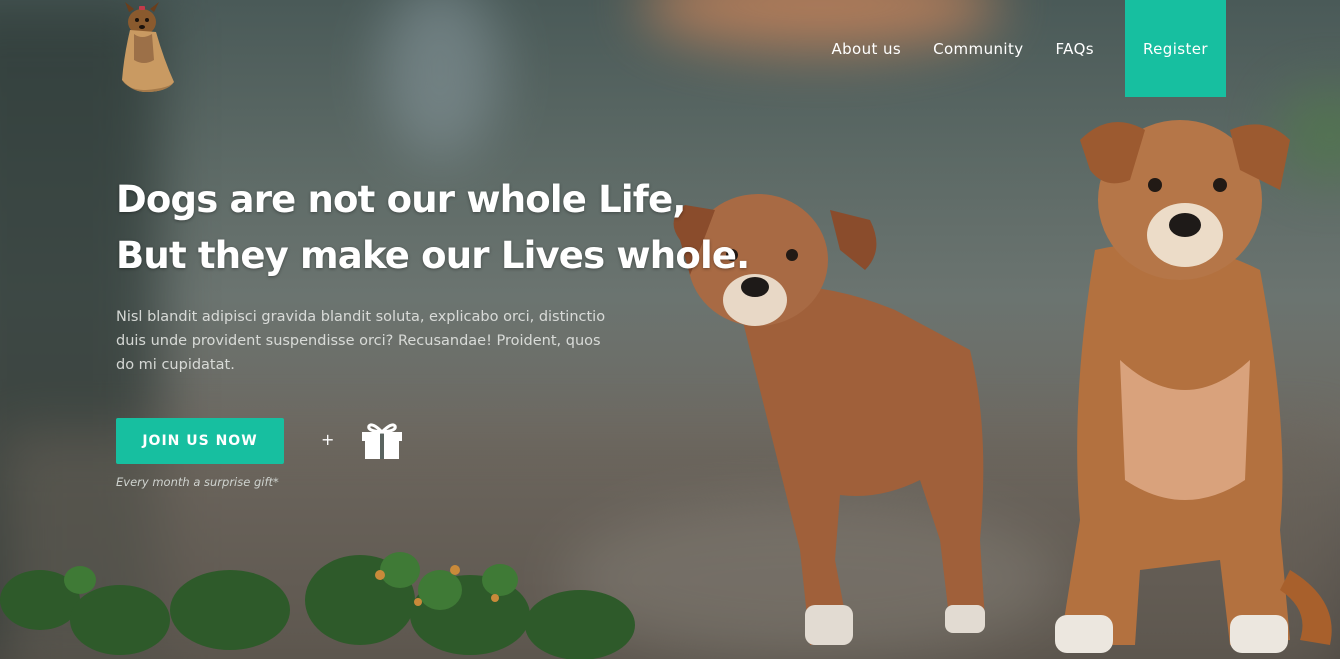 The width and height of the screenshot is (1340, 659). I want to click on nav-faqs: FAQs, so click(1075, 49).